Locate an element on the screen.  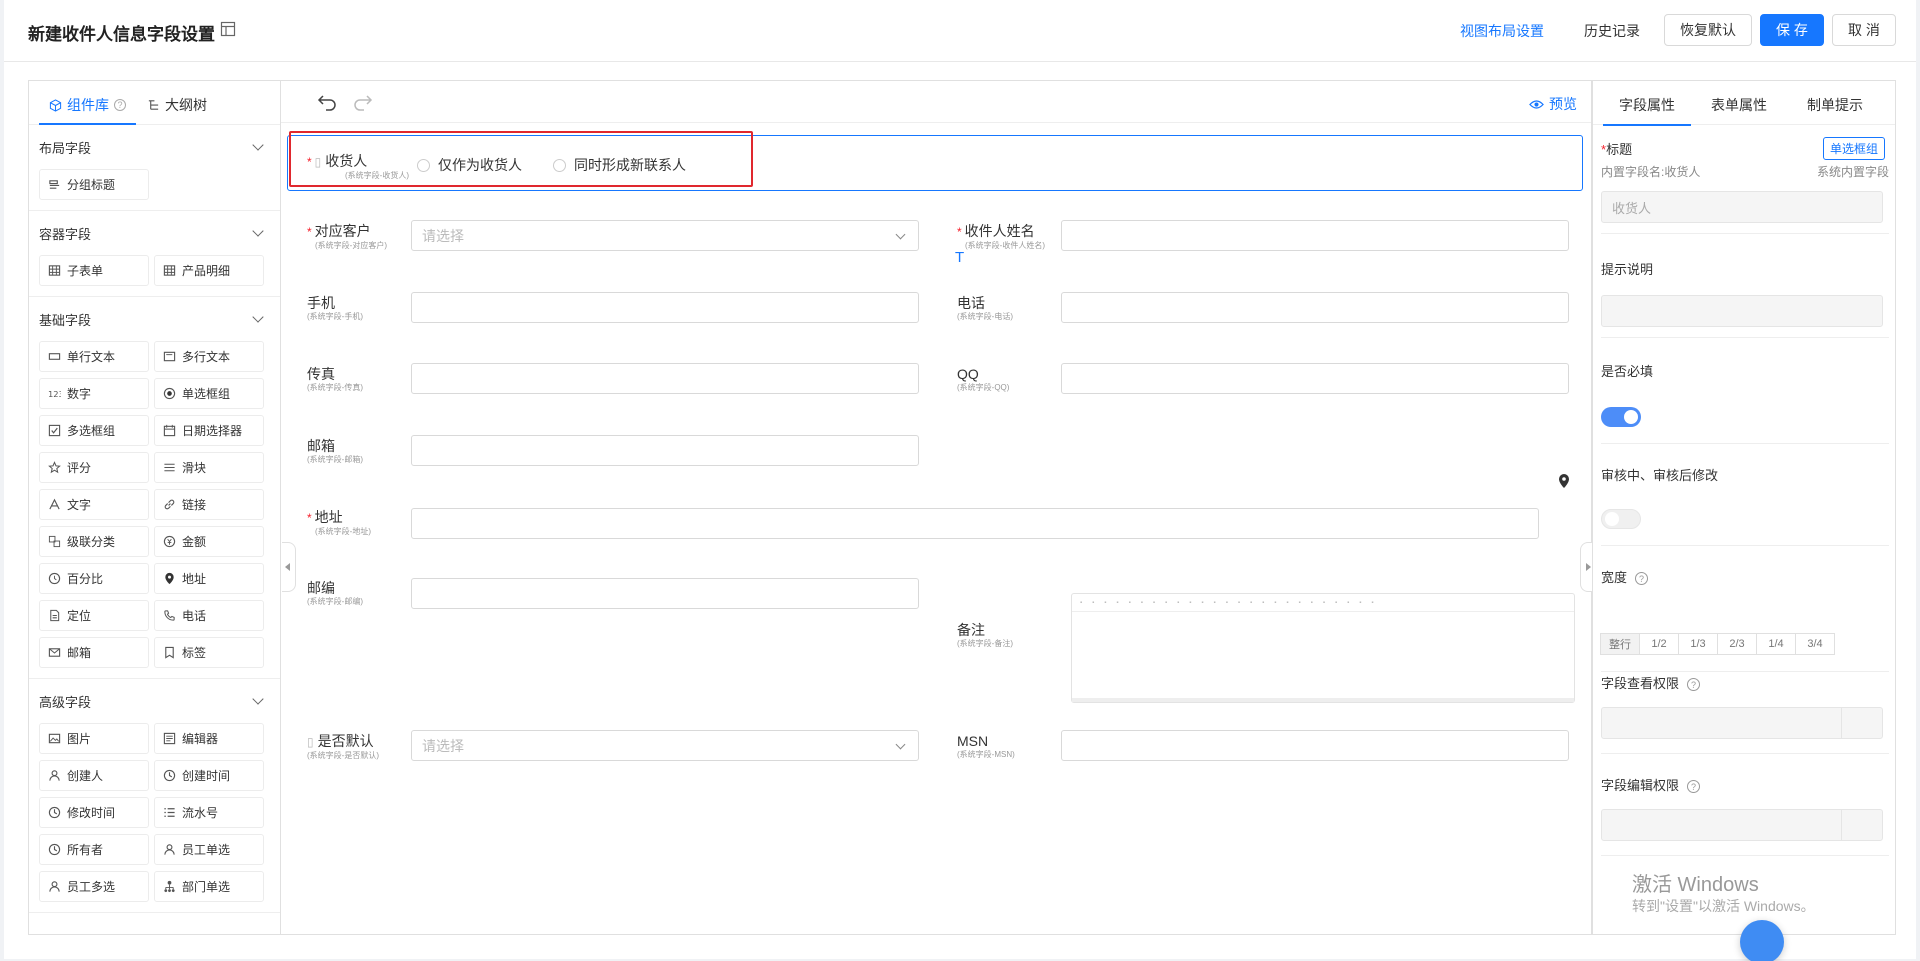
qq-input is located at coordinates (1315, 378).